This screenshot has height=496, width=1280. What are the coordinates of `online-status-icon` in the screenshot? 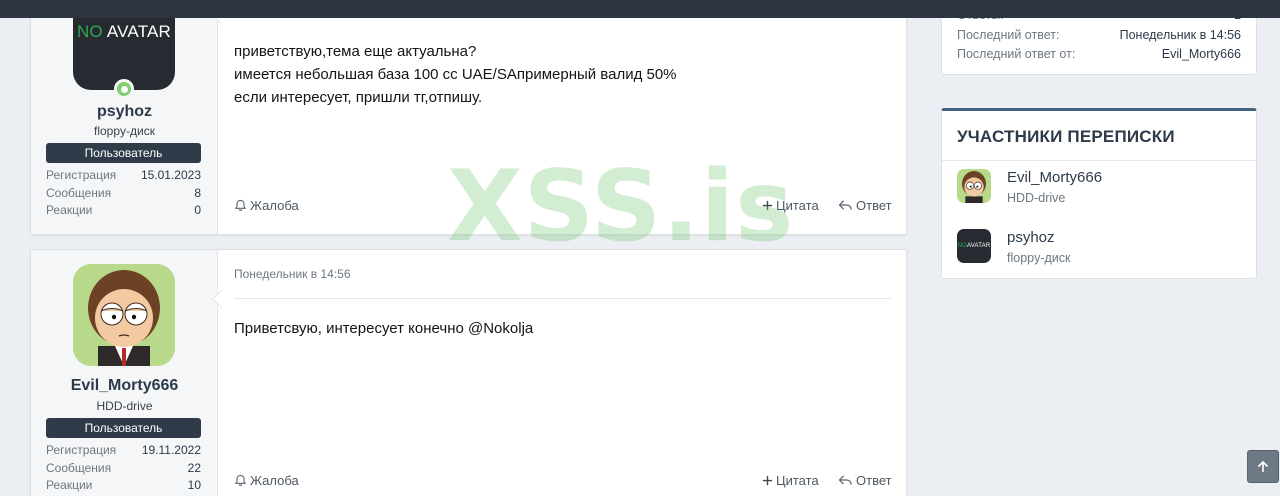 It's located at (124, 89).